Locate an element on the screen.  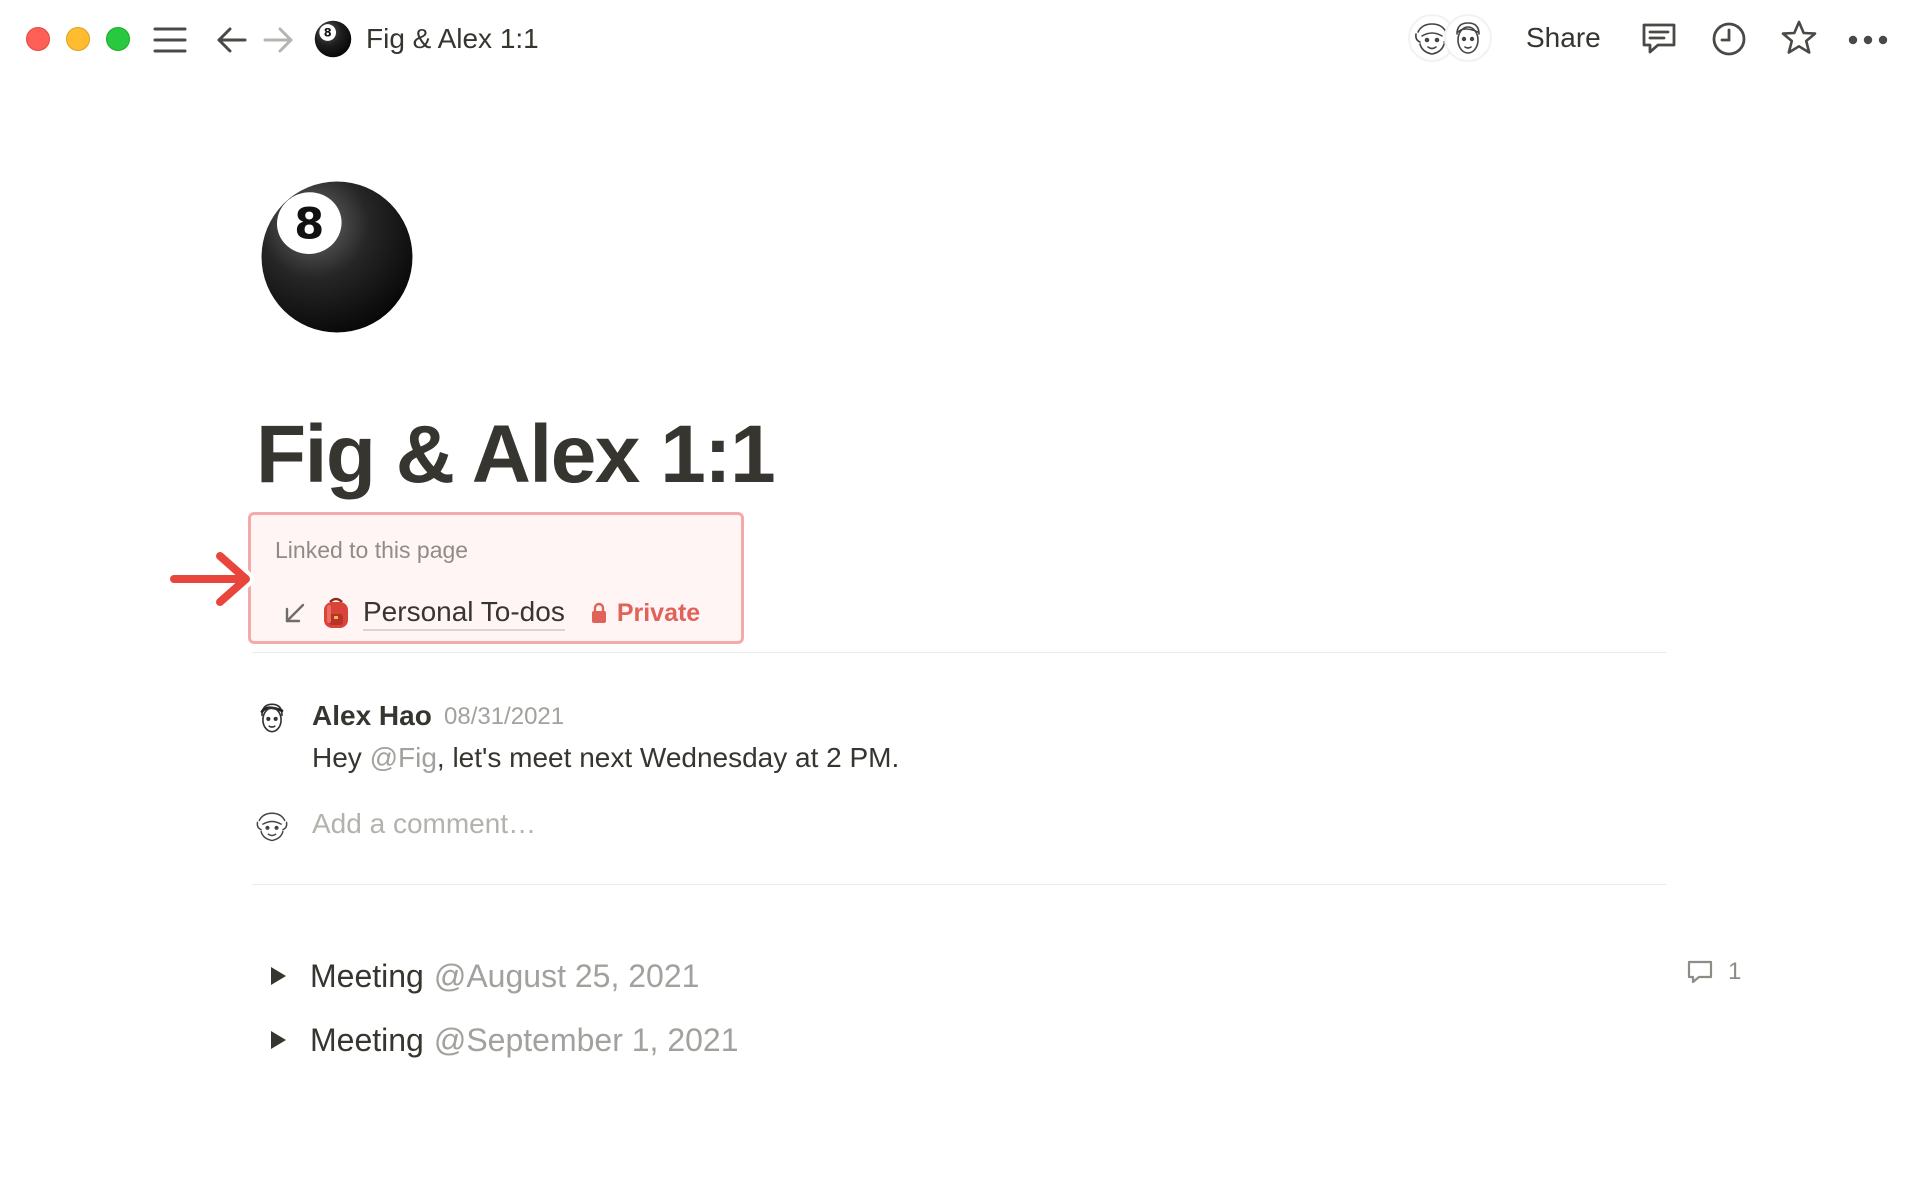
date-mention: @September 1, 2021 is located at coordinates (586, 1040).